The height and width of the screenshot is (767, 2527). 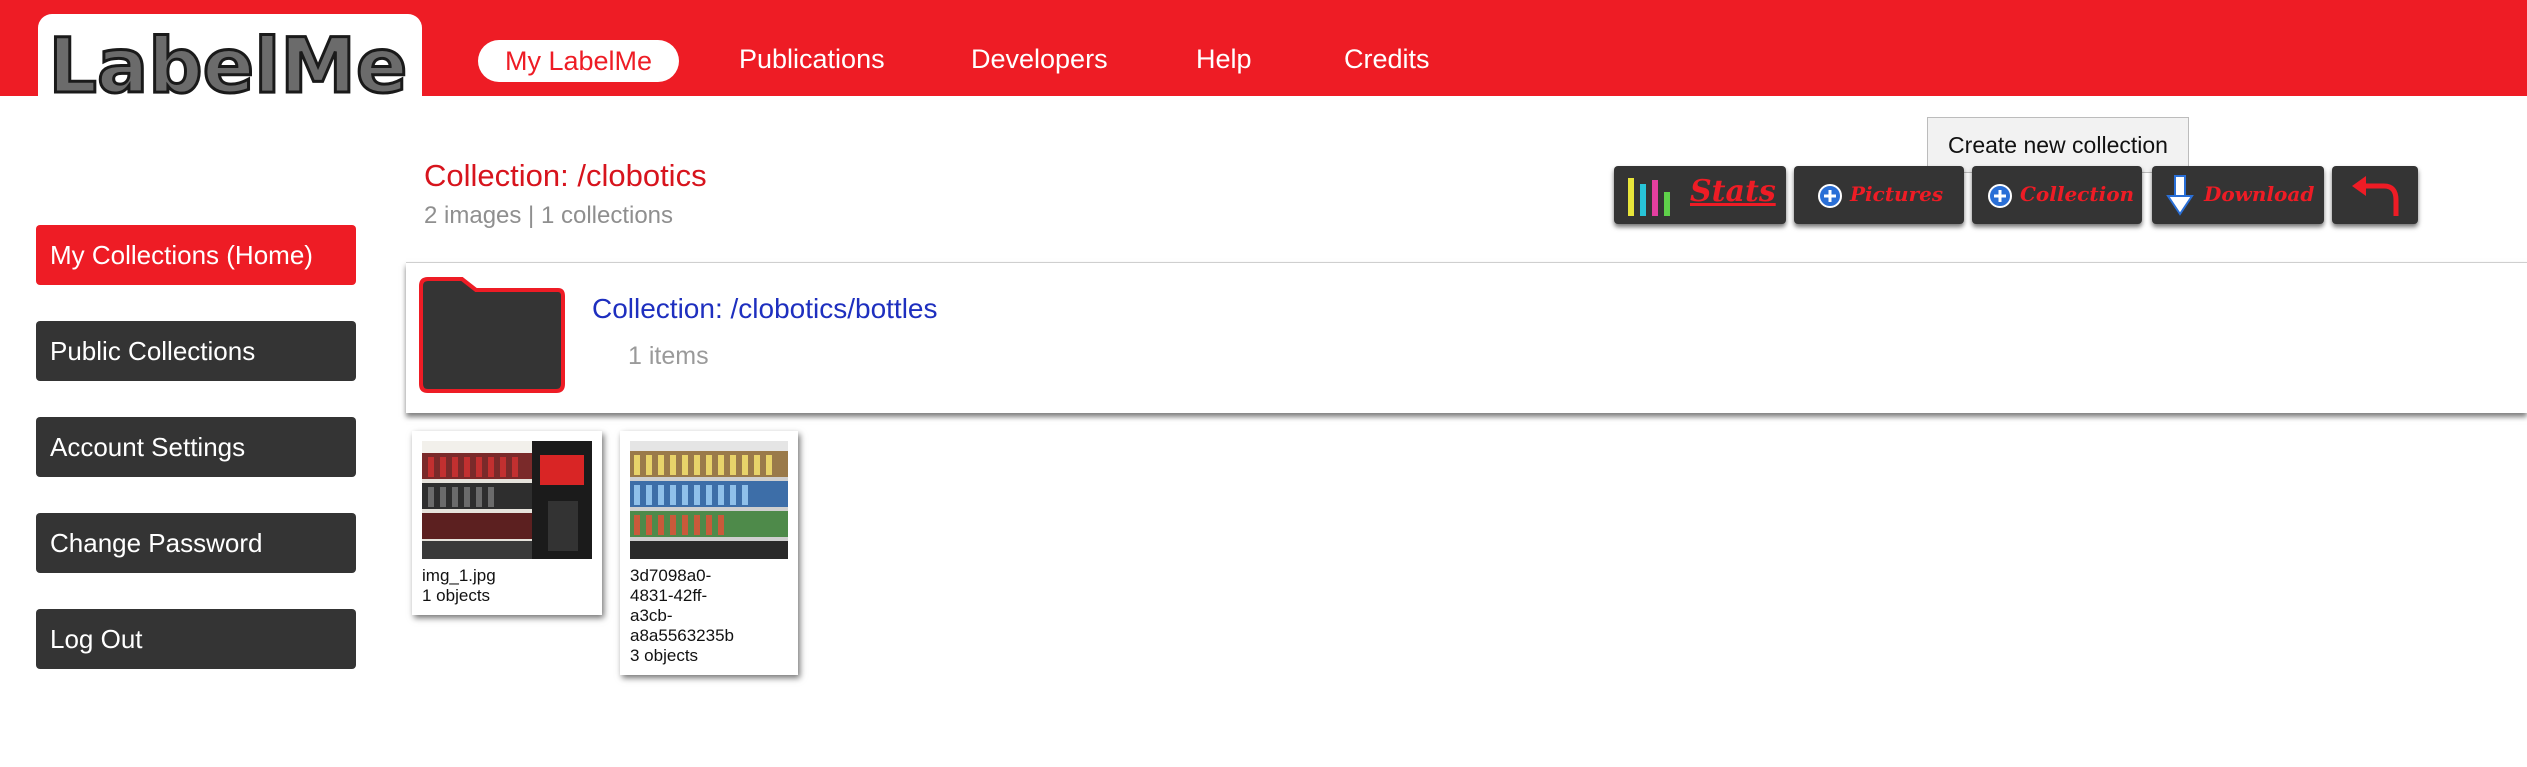 I want to click on sidebar-item-account-settings: Account Settings, so click(x=196, y=447).